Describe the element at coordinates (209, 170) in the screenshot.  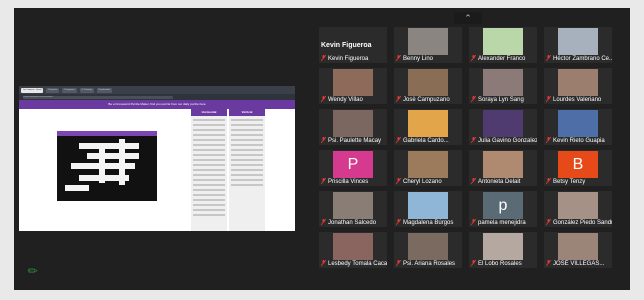
I see `across-clues-panel: Horizontal` at that location.